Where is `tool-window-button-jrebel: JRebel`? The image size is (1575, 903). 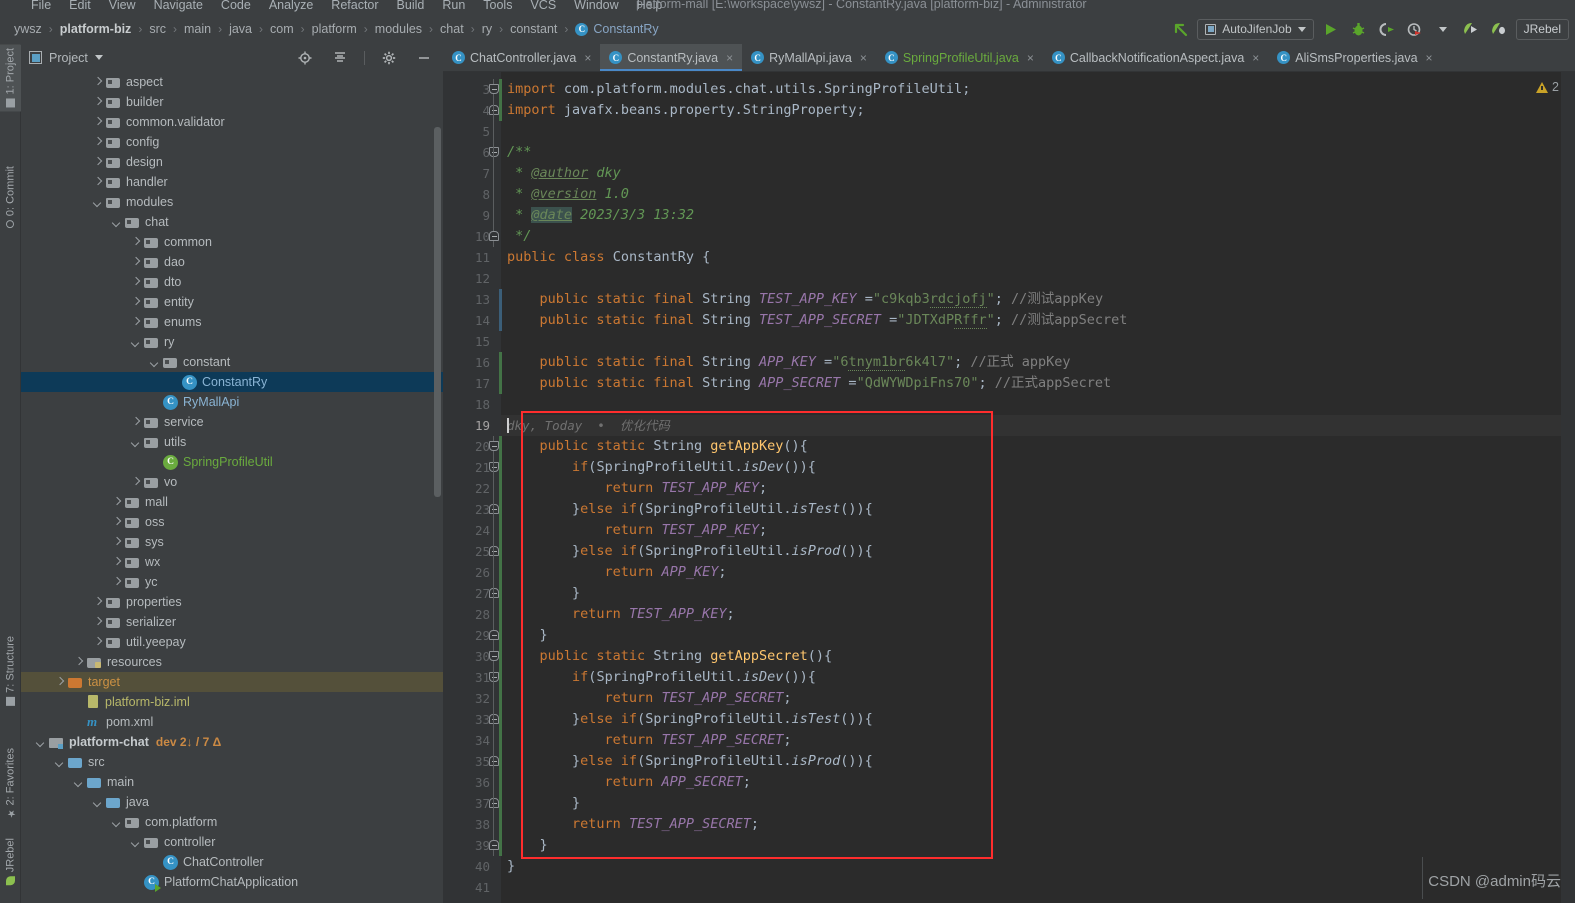 tool-window-button-jrebel: JRebel is located at coordinates (10, 861).